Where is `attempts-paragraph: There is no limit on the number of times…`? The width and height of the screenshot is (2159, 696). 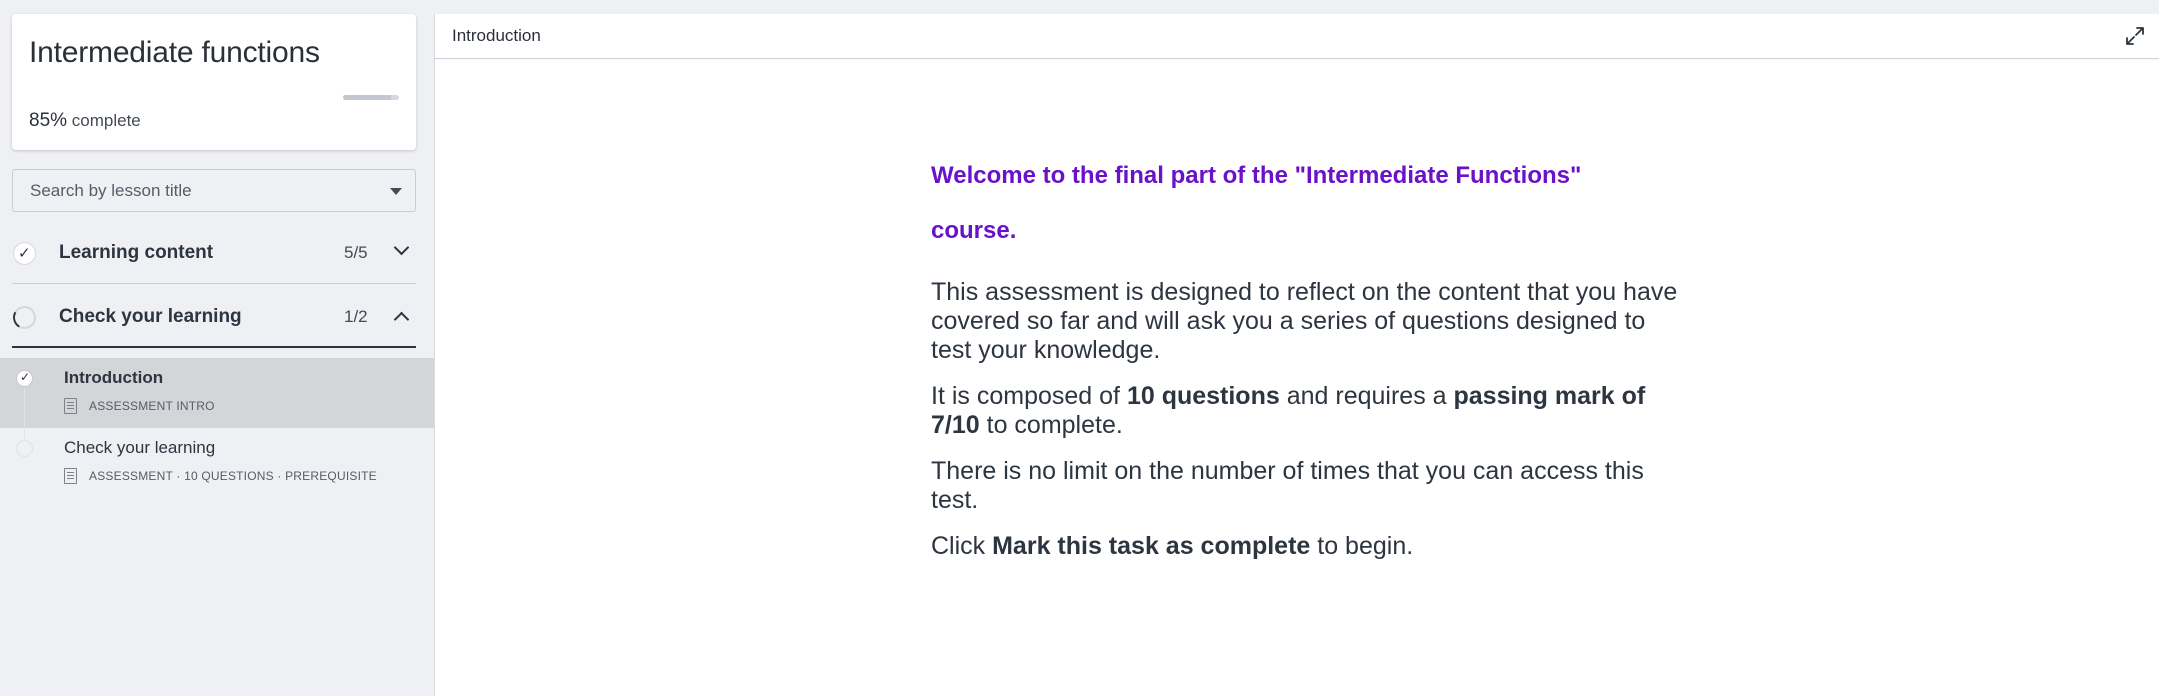
attempts-paragraph: There is no limit on the number of times… is located at coordinates (1287, 485).